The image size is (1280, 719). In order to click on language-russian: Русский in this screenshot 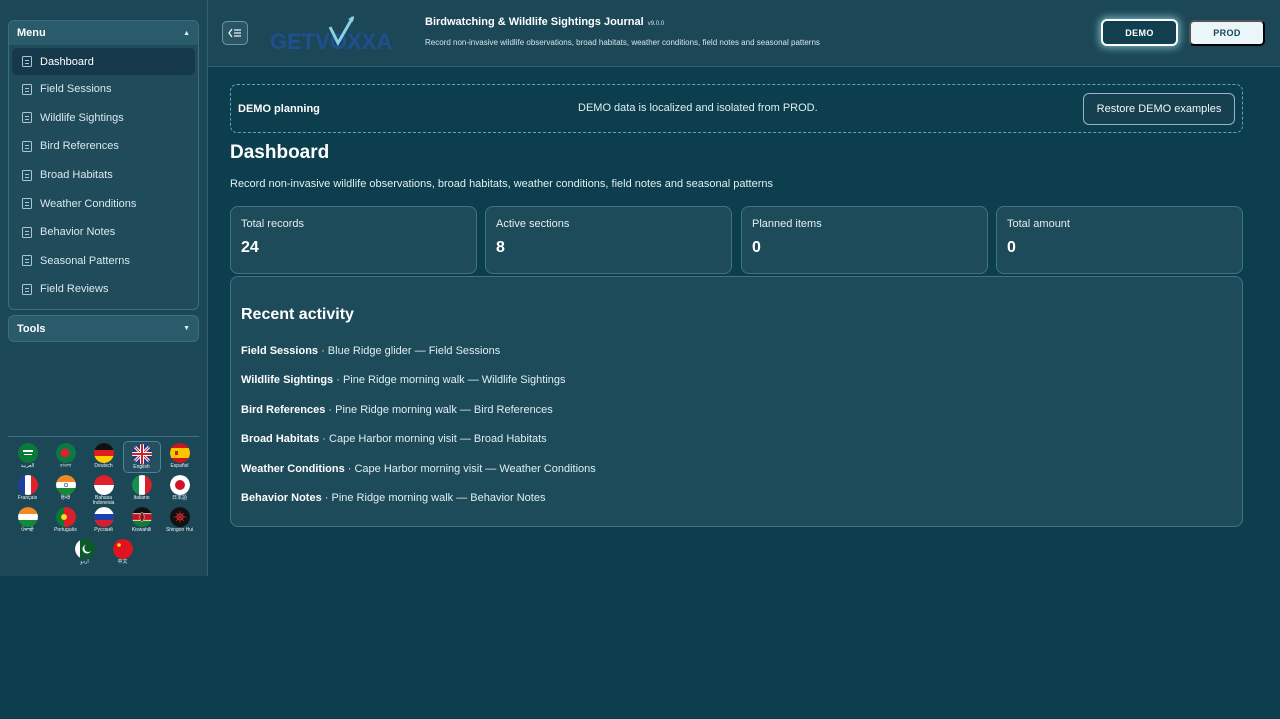, I will do `click(104, 521)`.